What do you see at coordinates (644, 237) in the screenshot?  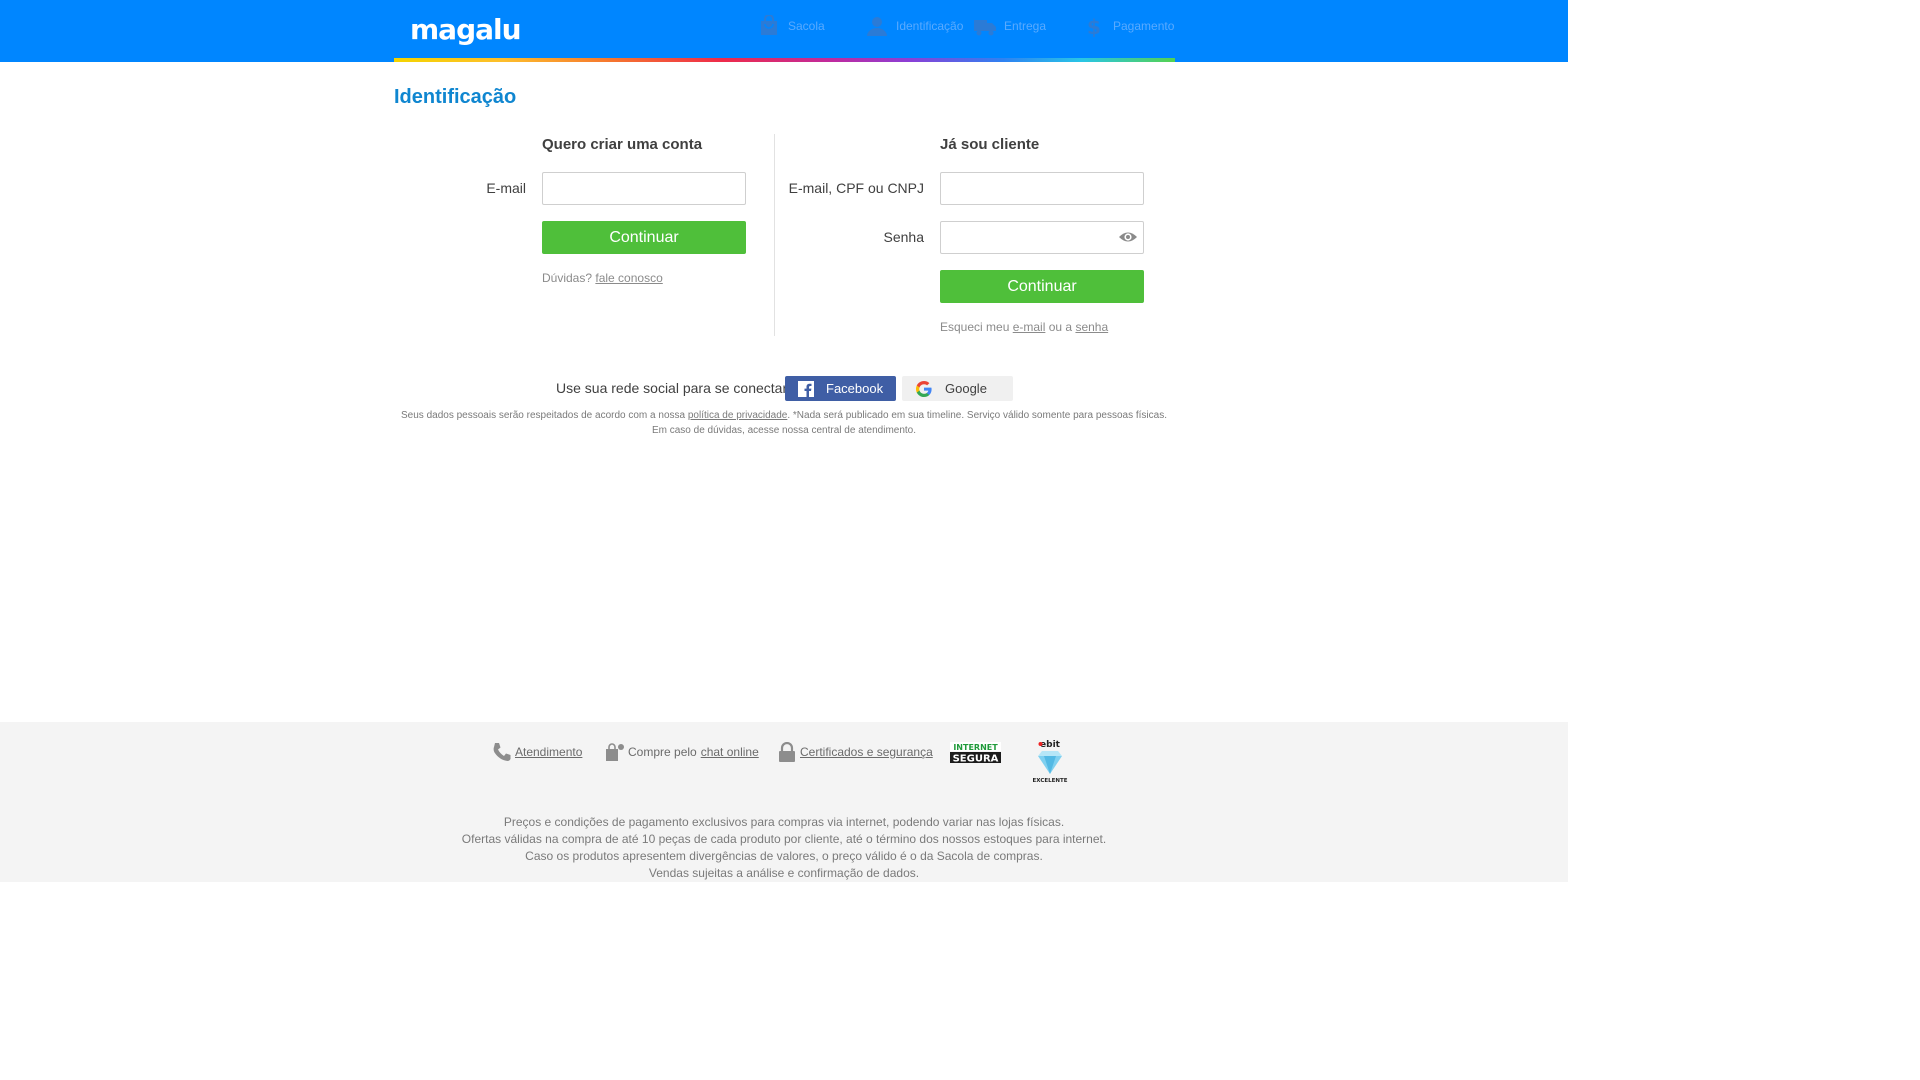 I see `create-continue-button: Continuar` at bounding box center [644, 237].